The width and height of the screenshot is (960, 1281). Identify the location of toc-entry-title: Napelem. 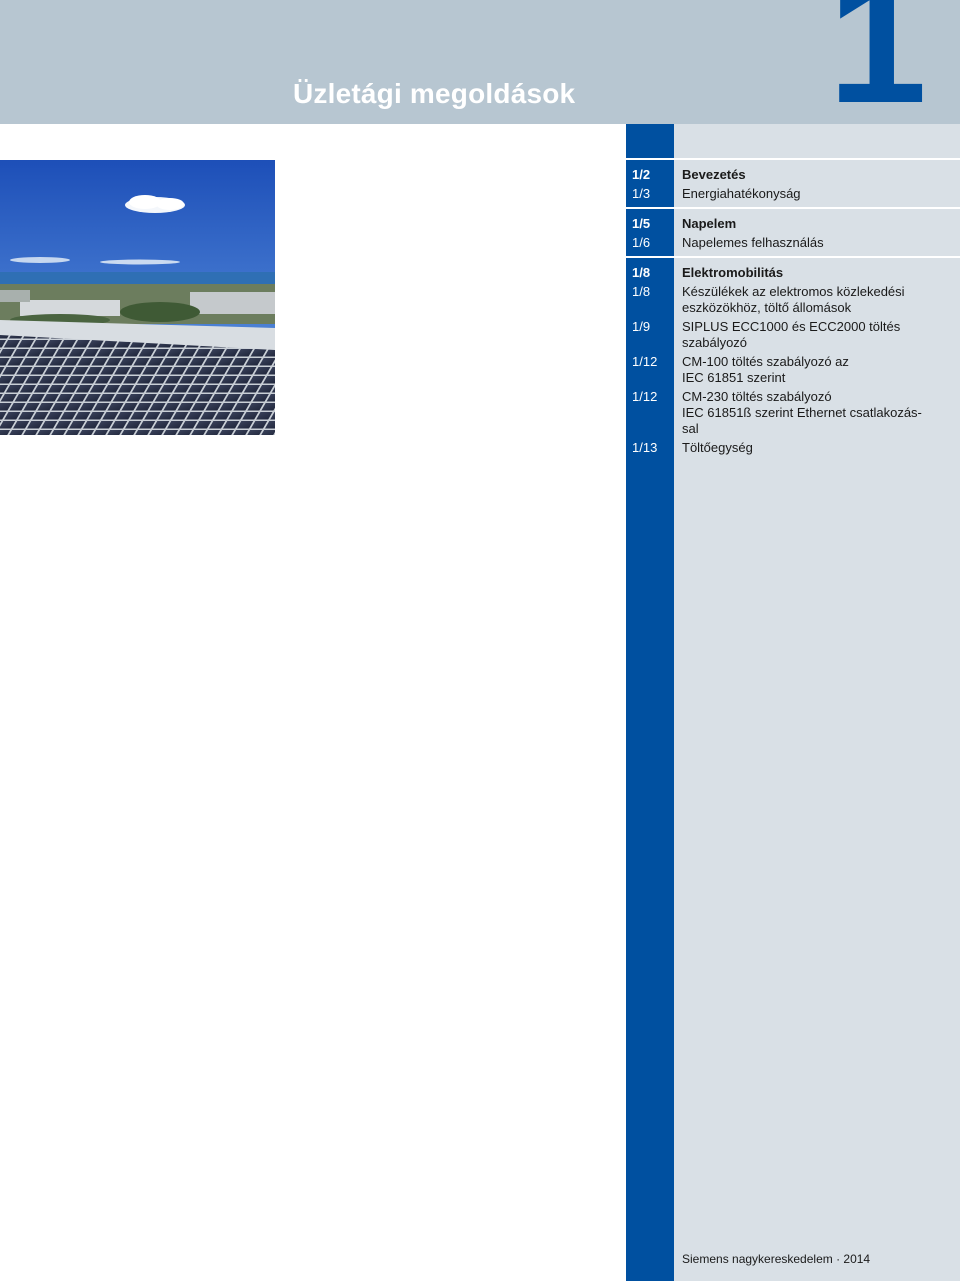
(817, 223).